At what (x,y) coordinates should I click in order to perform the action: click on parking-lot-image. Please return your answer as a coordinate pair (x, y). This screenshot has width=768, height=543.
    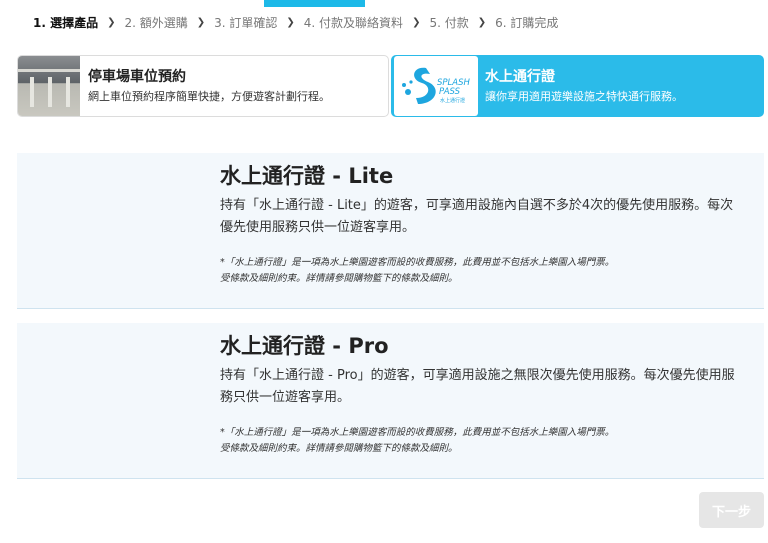
    Looking at the image, I should click on (49, 86).